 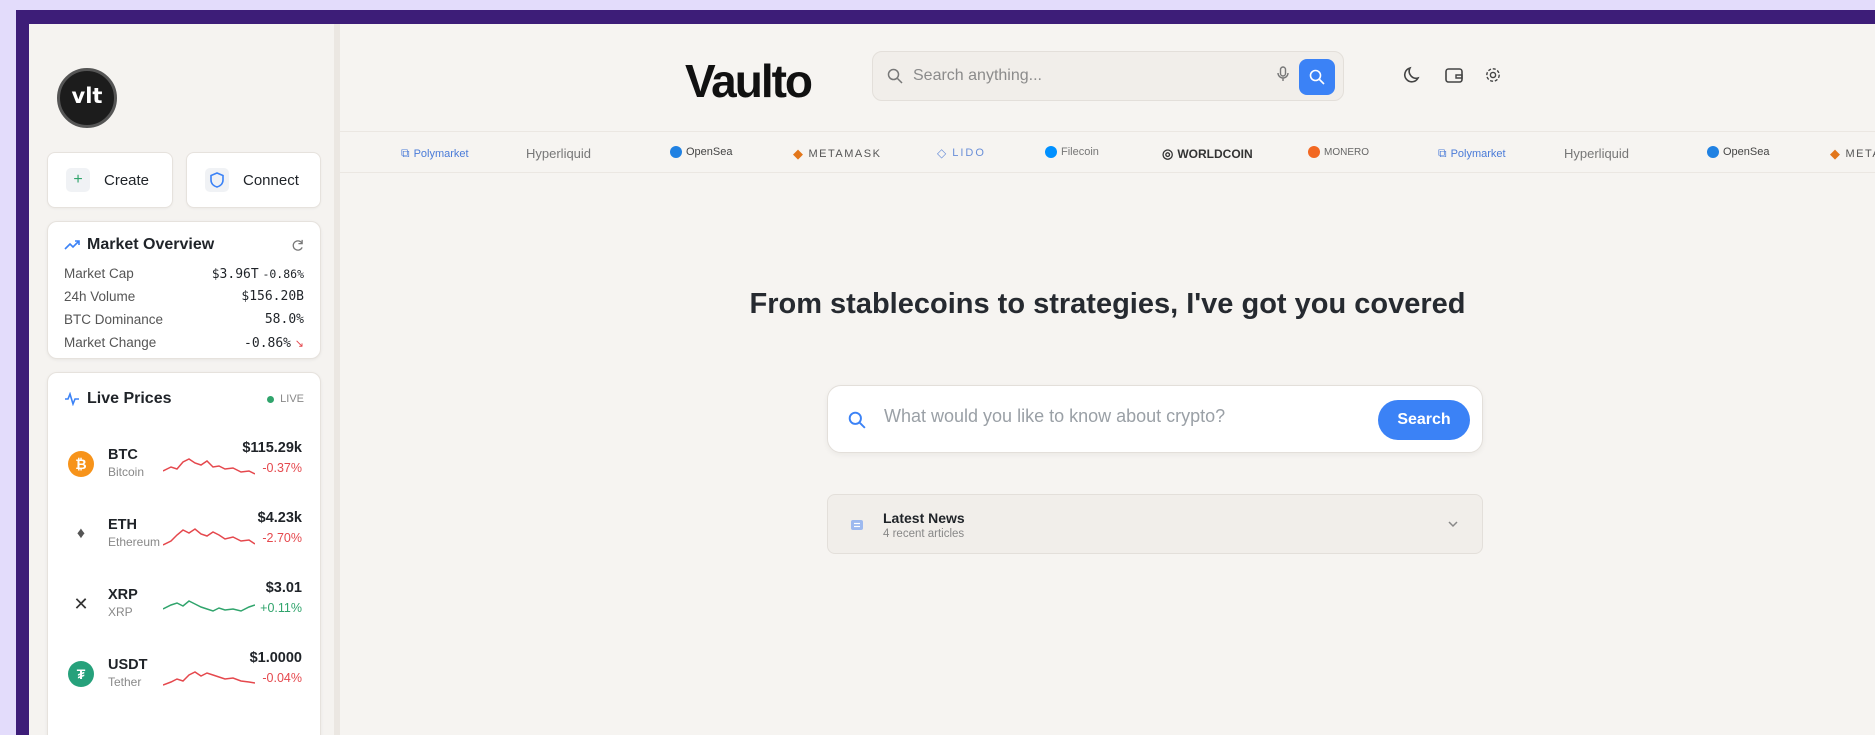 I want to click on coin-row-btc: ₿ BTC Bitcoin $115.29k -0.37%, so click(x=184, y=460).